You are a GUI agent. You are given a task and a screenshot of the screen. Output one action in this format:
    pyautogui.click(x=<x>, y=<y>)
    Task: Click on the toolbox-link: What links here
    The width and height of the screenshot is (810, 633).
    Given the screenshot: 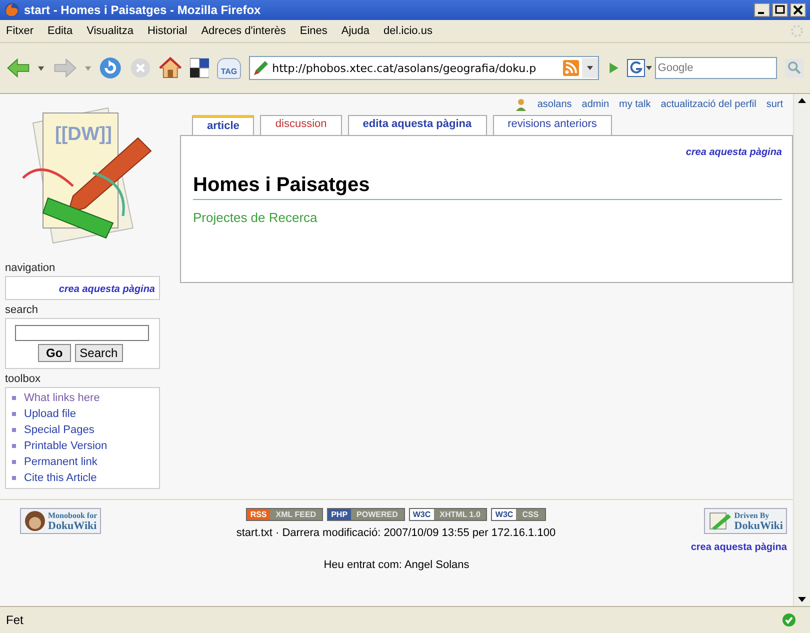 What is the action you would take?
    pyautogui.click(x=62, y=398)
    